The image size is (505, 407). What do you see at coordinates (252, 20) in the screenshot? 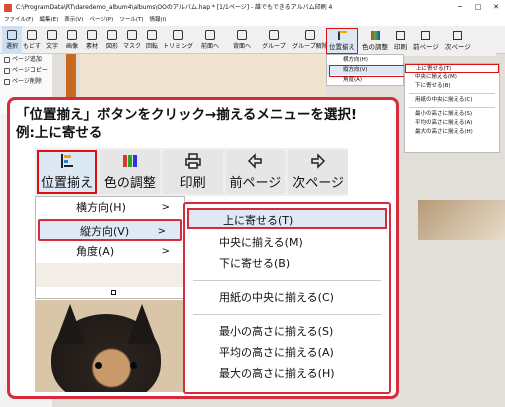
I see `menu-bar: ファイル(F) 編集(E) 表示(V) ページ(P) ツール(T) 情報(I)` at bounding box center [252, 20].